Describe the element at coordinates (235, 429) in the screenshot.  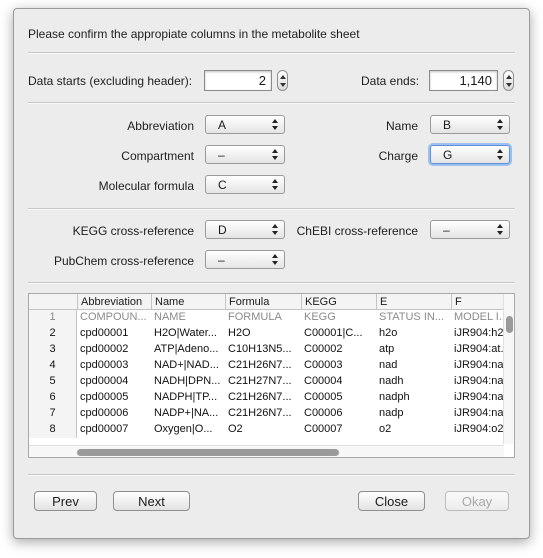
I see `table-cell: O2` at that location.